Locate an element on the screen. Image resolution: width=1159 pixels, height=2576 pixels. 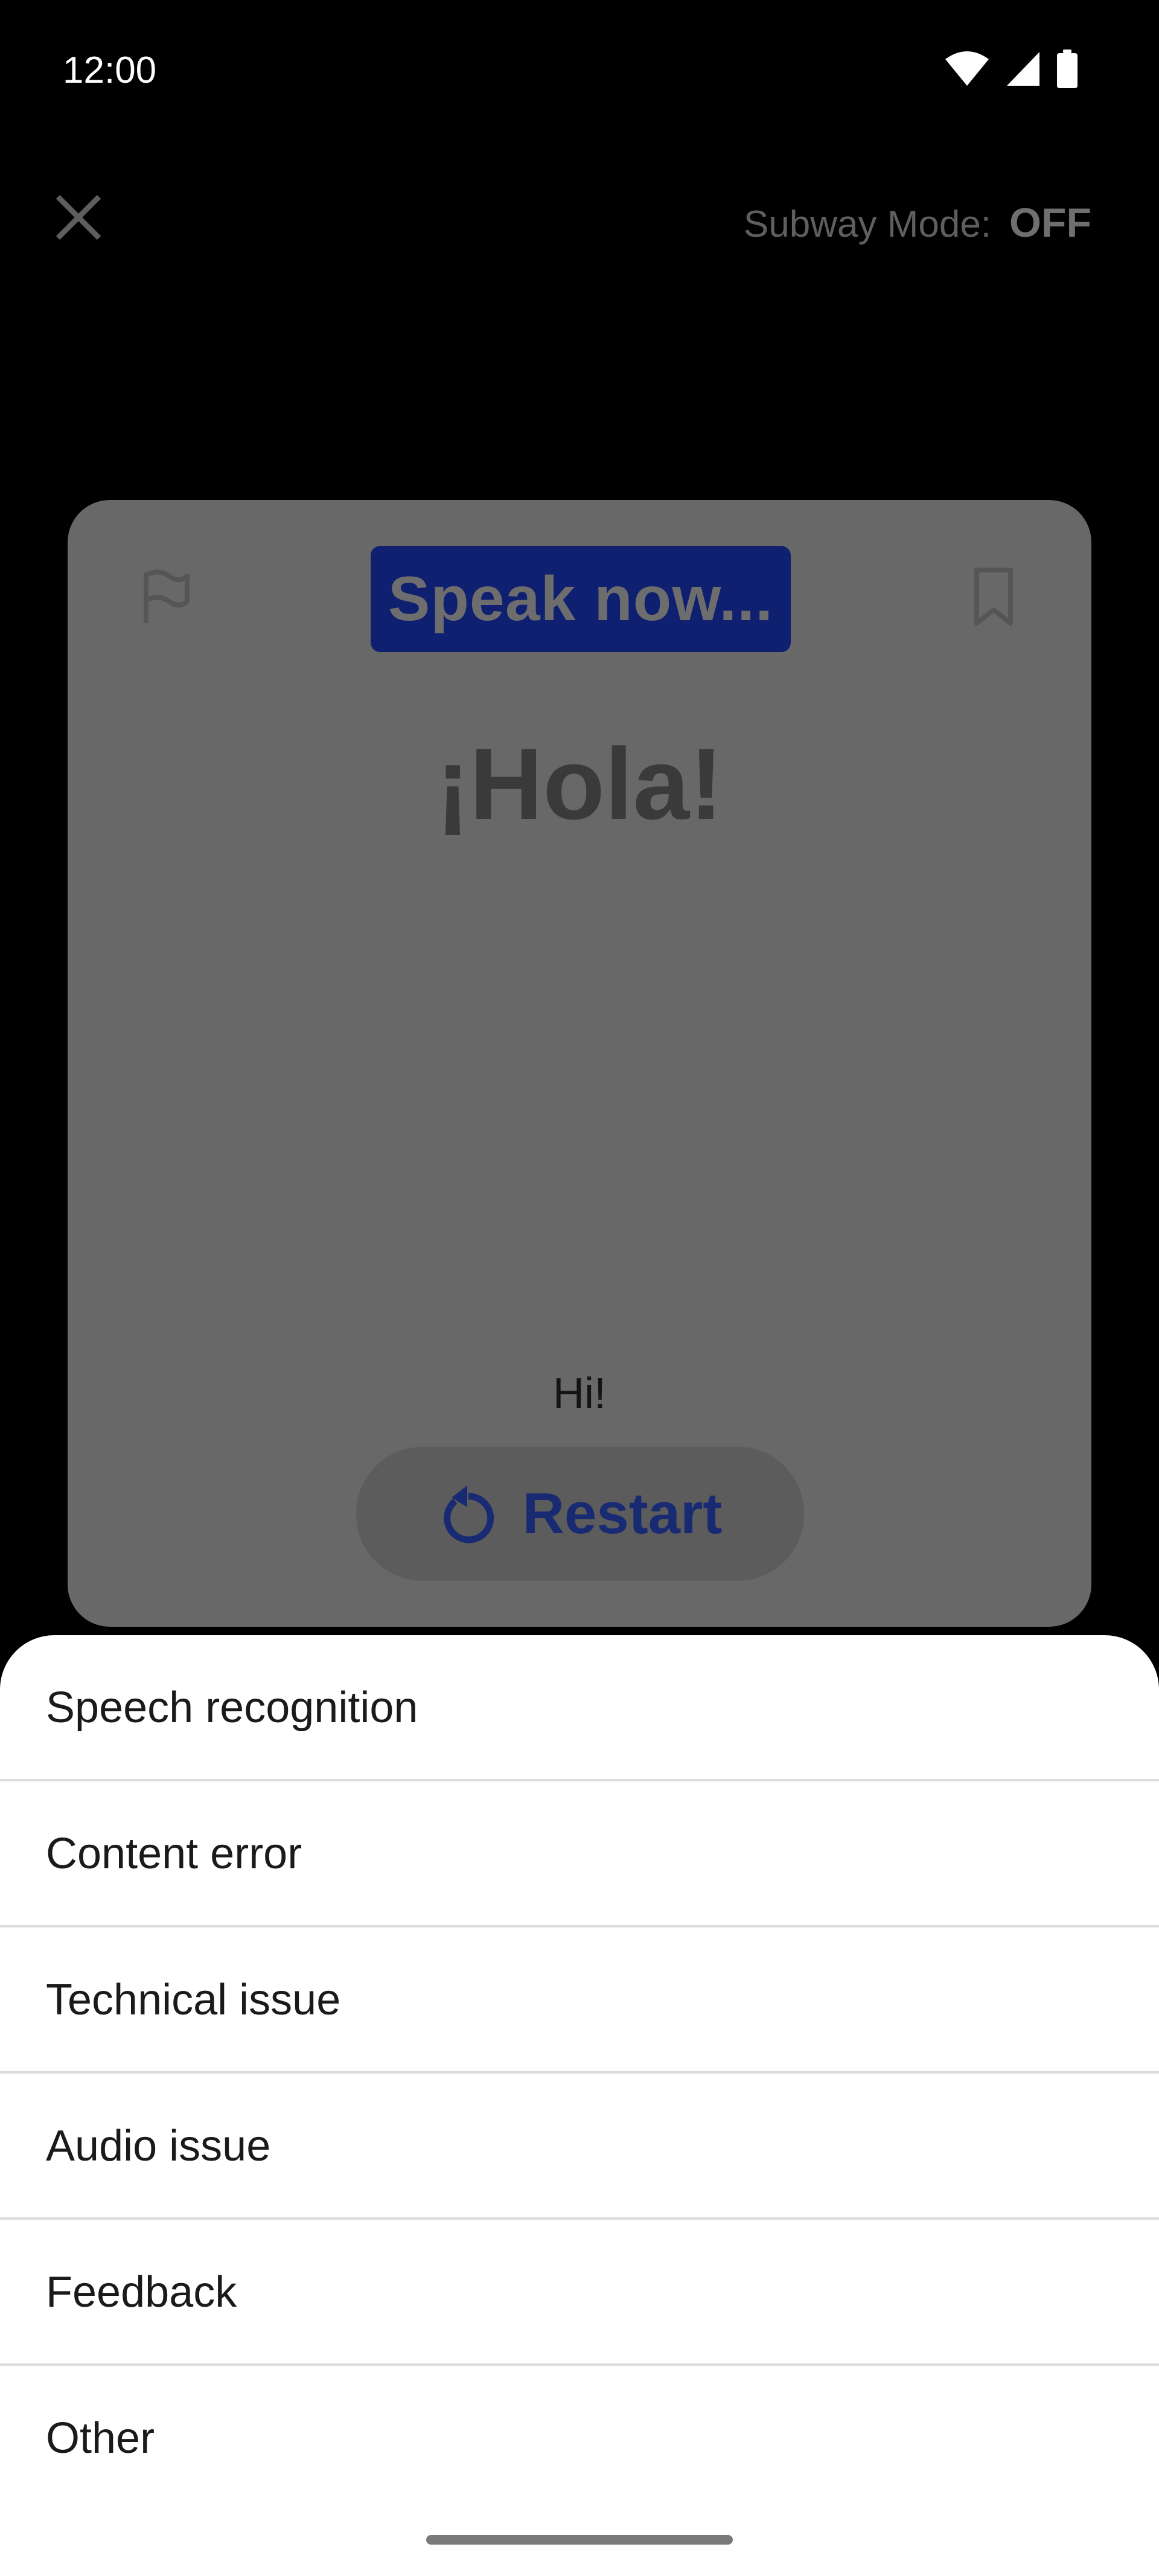
battery-icon is located at coordinates (1067, 69).